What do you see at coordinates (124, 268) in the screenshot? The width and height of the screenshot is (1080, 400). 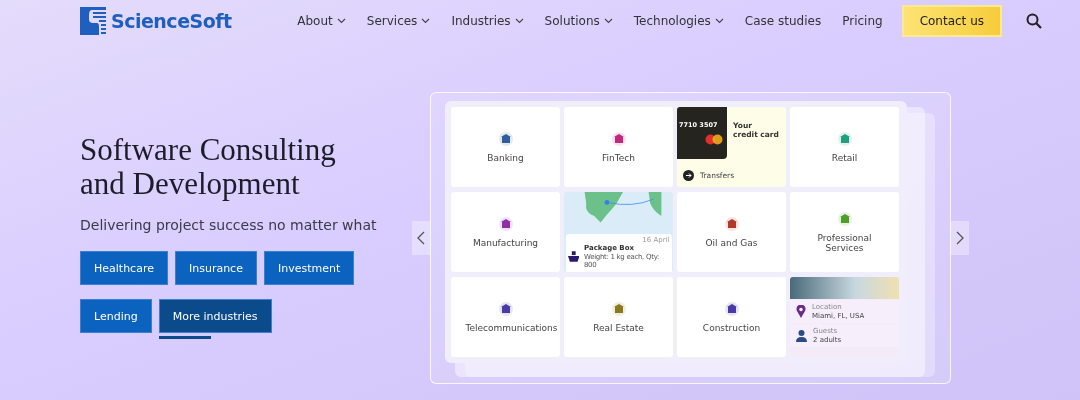 I see `industry-button: Healthcare` at bounding box center [124, 268].